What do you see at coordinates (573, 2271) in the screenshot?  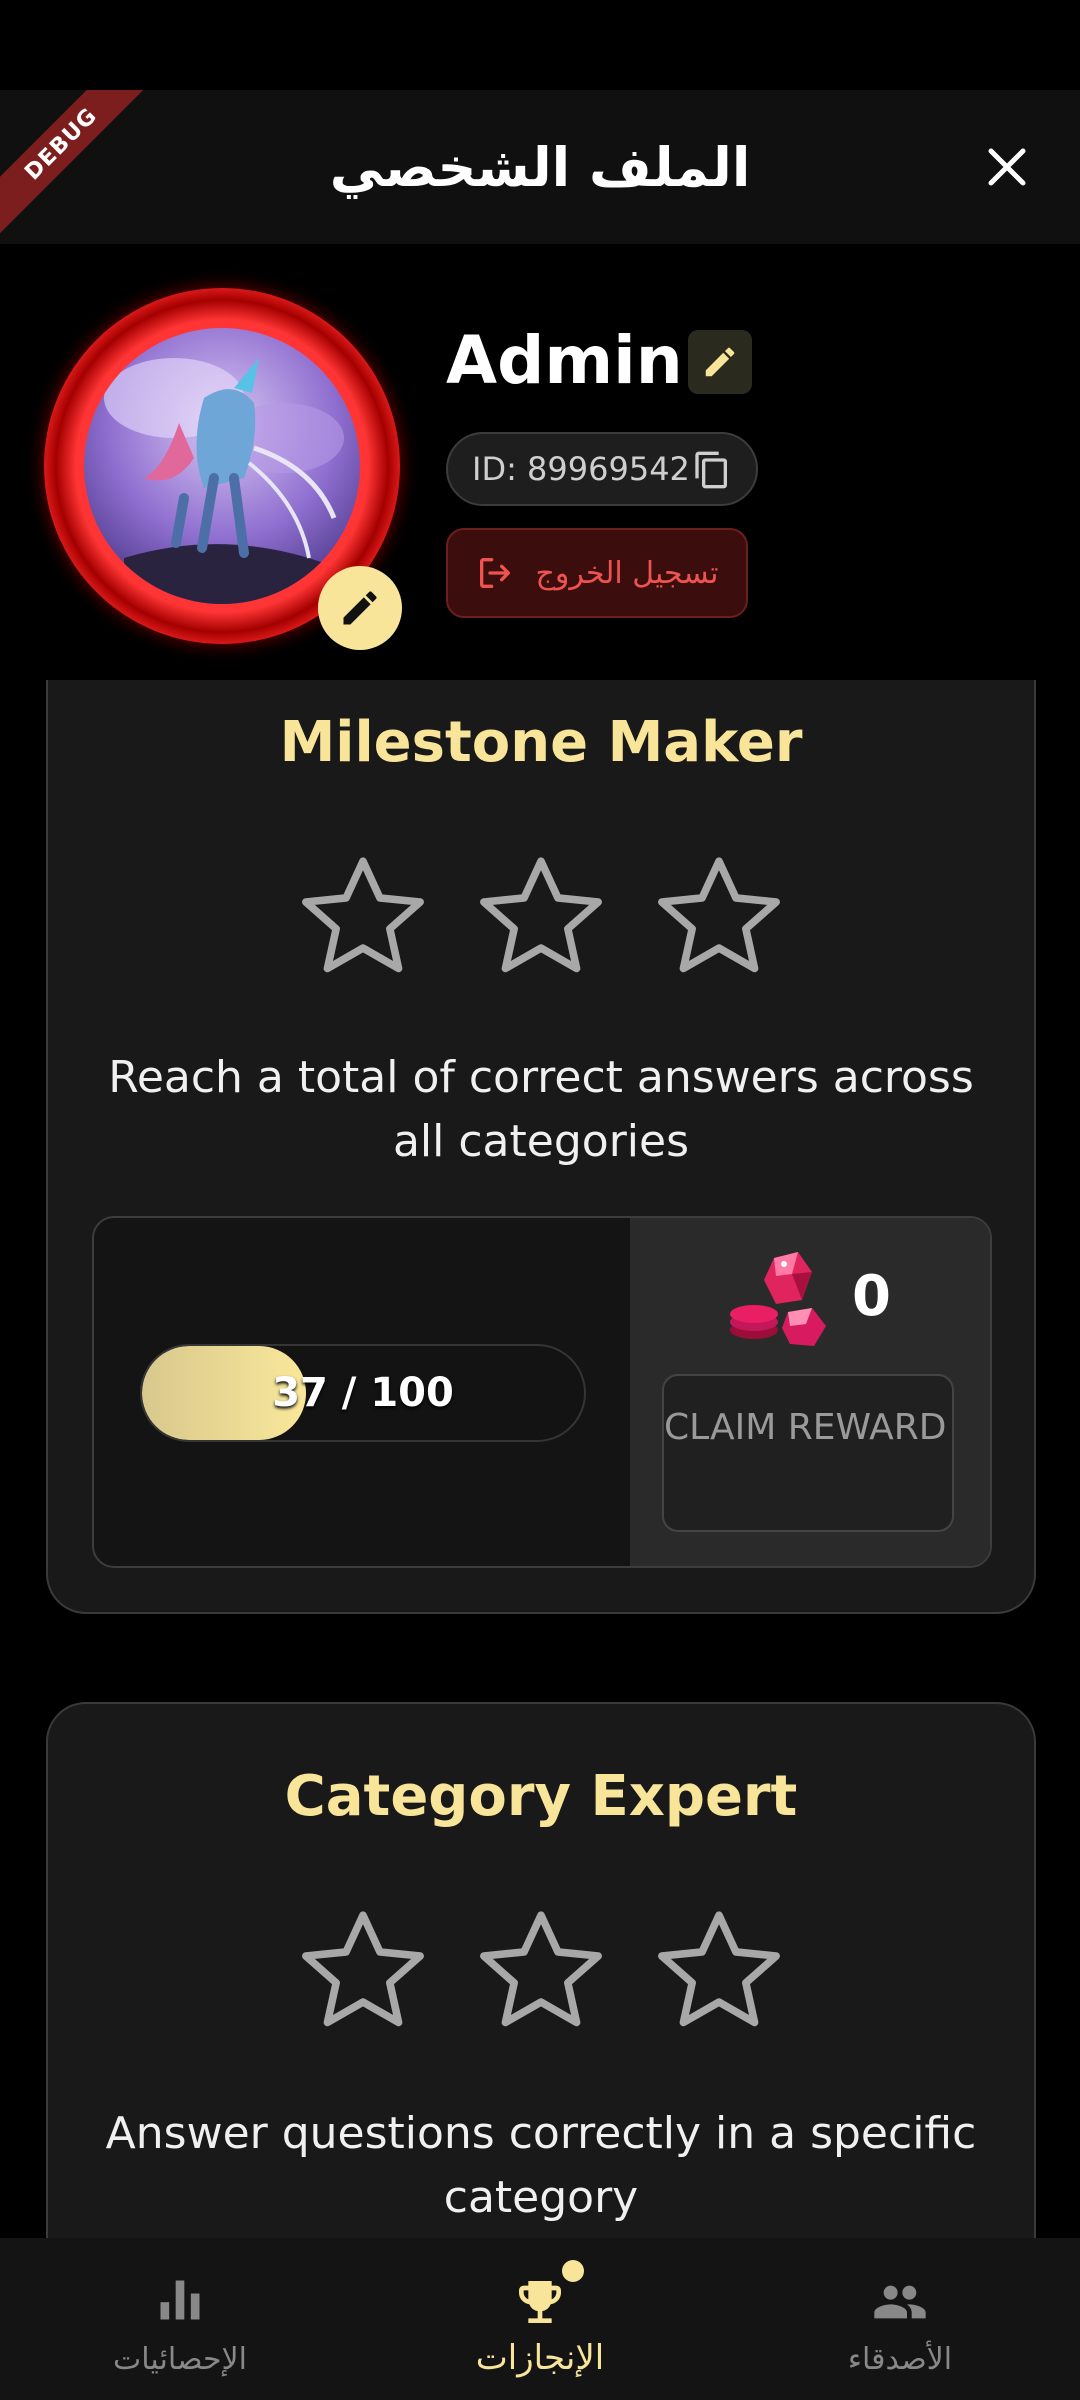 I see `notification-dot` at bounding box center [573, 2271].